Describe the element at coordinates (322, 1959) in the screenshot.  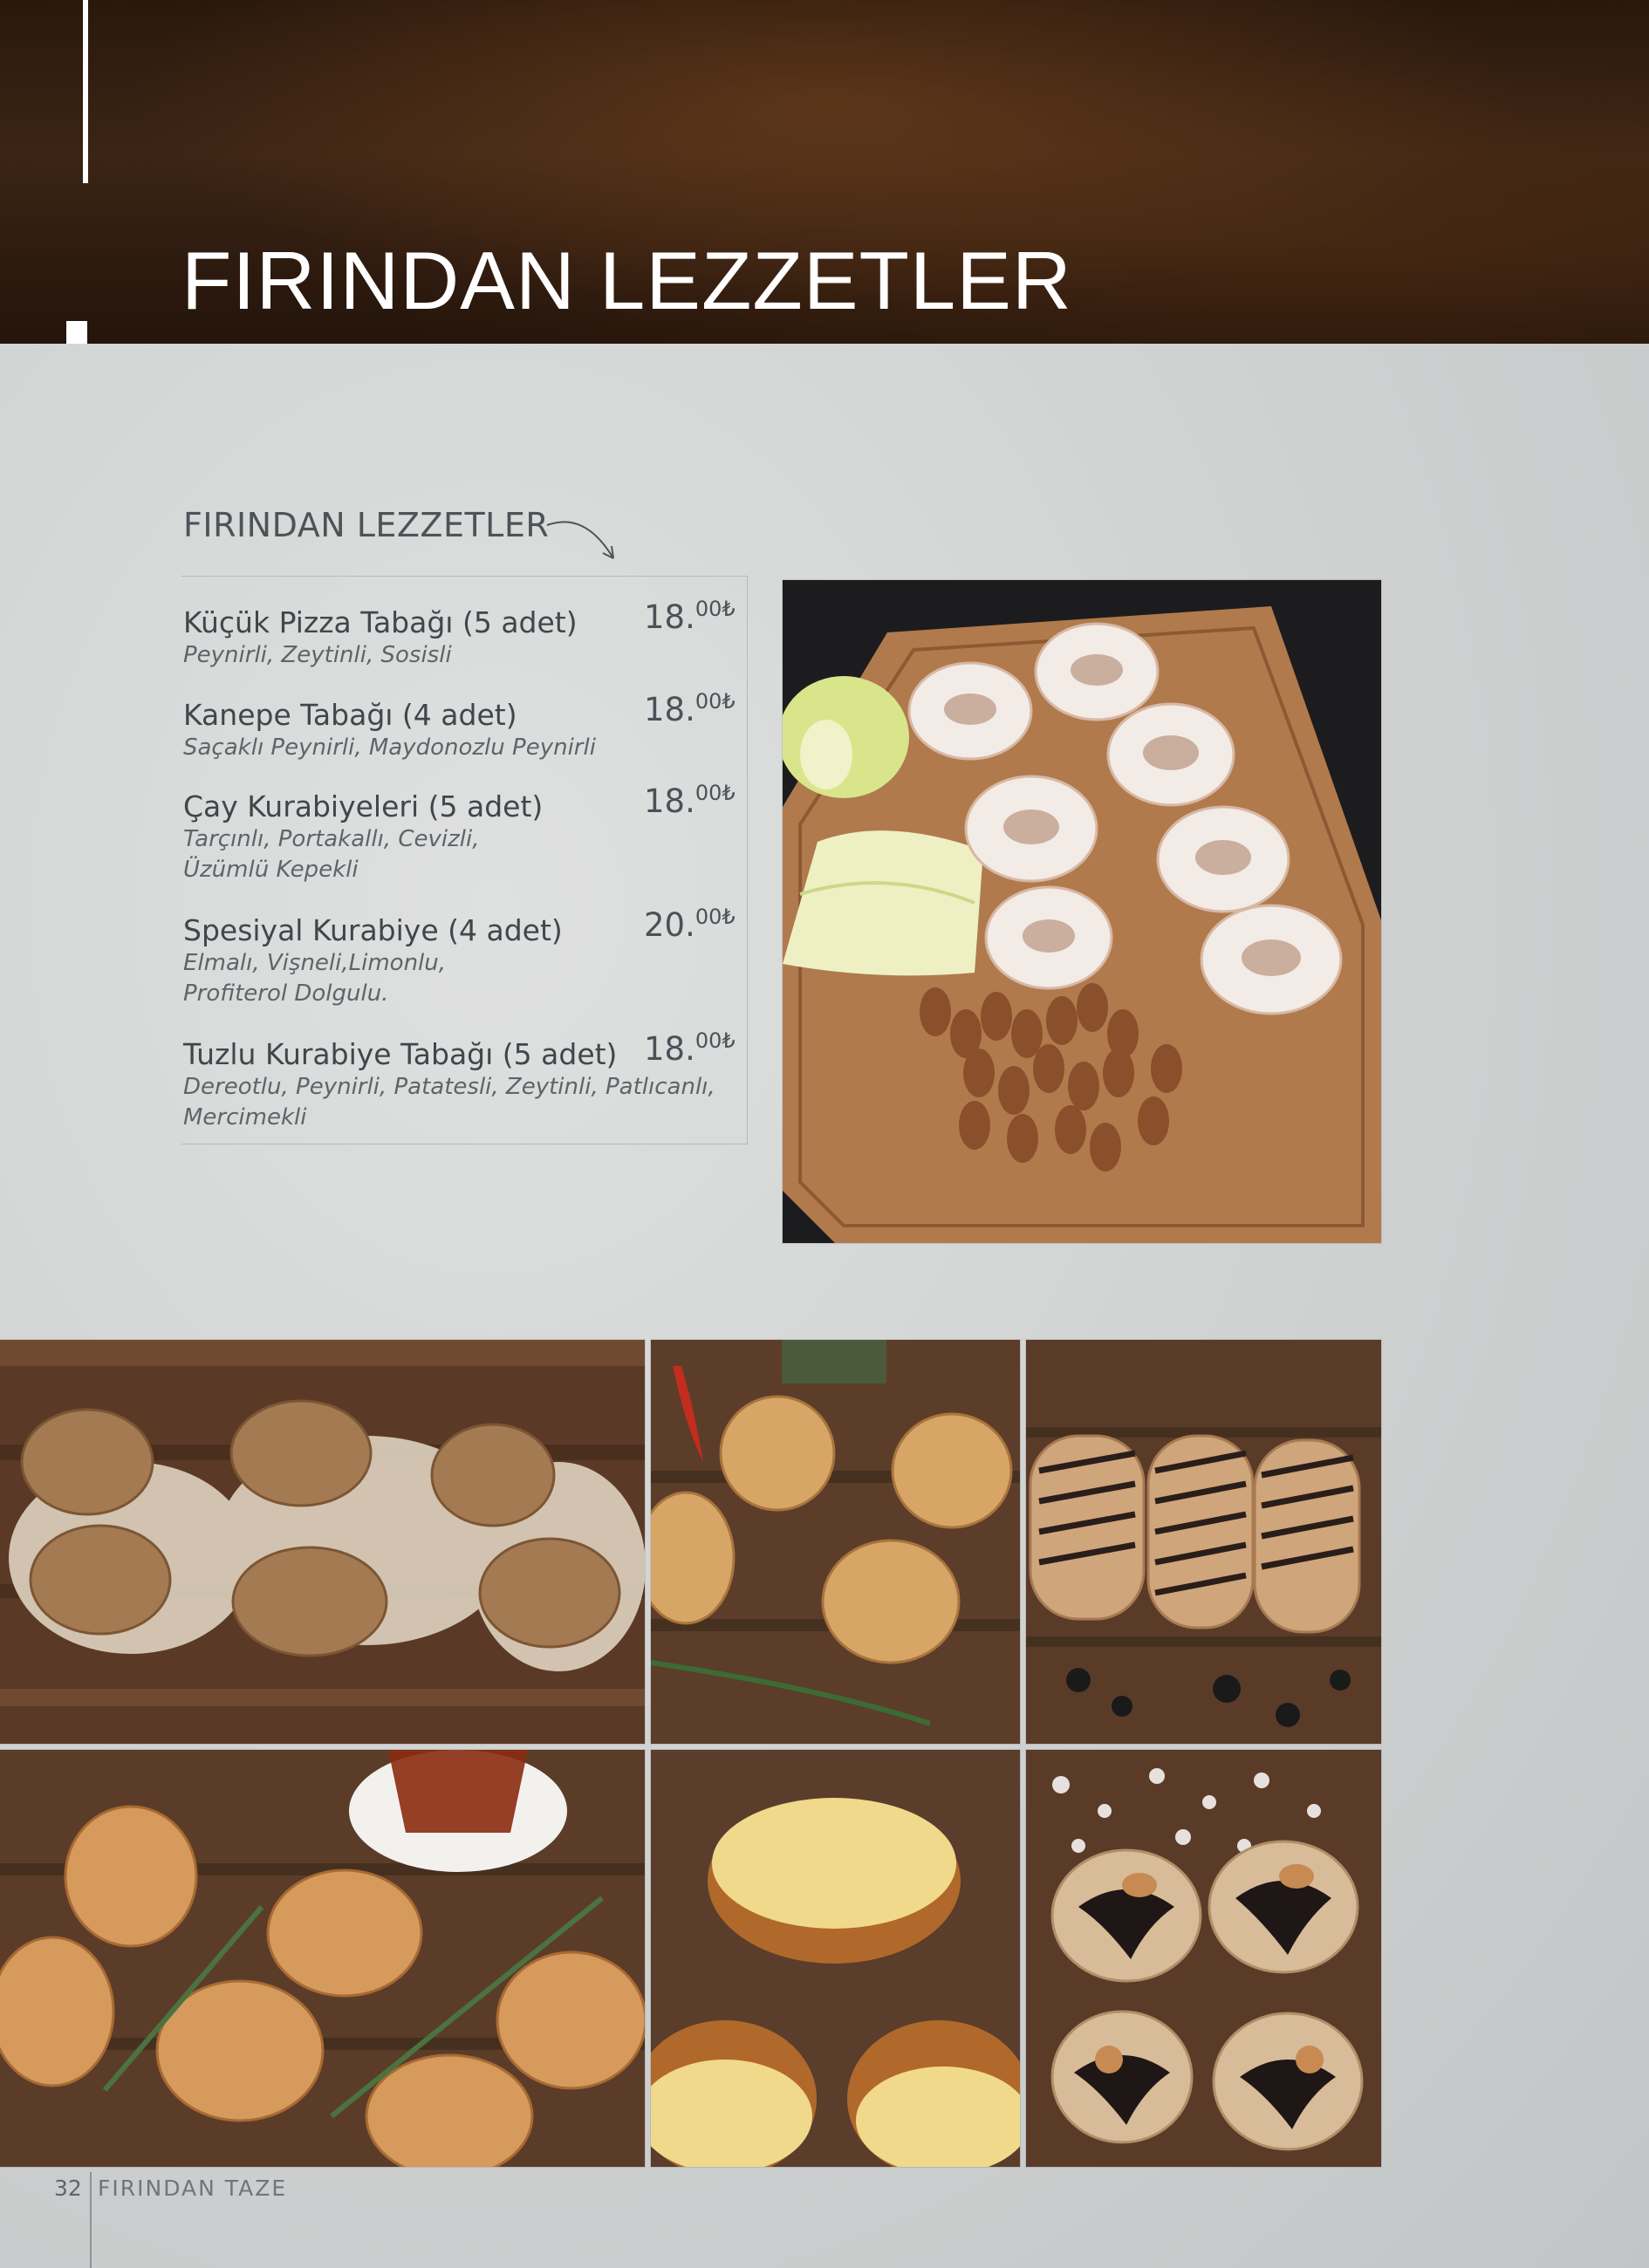
I see `tea-cookies-photo` at that location.